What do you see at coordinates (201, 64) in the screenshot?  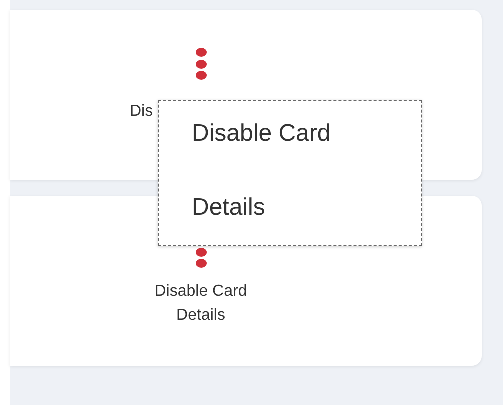 I see `more-options-icon` at bounding box center [201, 64].